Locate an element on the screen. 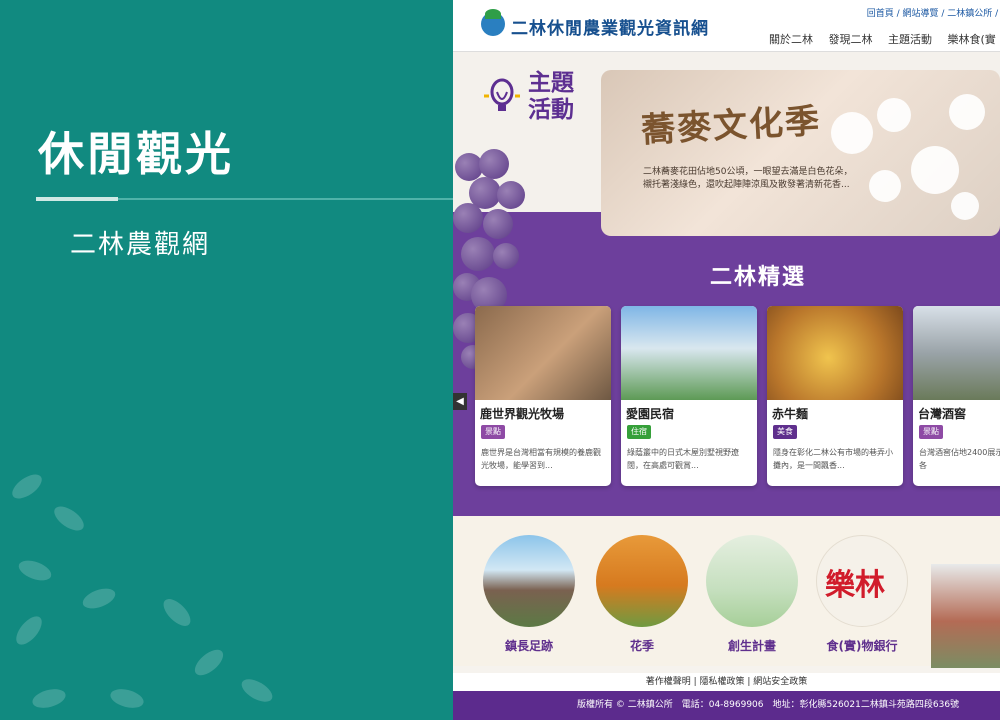 Image resolution: width=1000 pixels, height=720 pixels. main-nav: 關於二林 發現二林 主題活動 樂林食(實 is located at coordinates (884, 39).